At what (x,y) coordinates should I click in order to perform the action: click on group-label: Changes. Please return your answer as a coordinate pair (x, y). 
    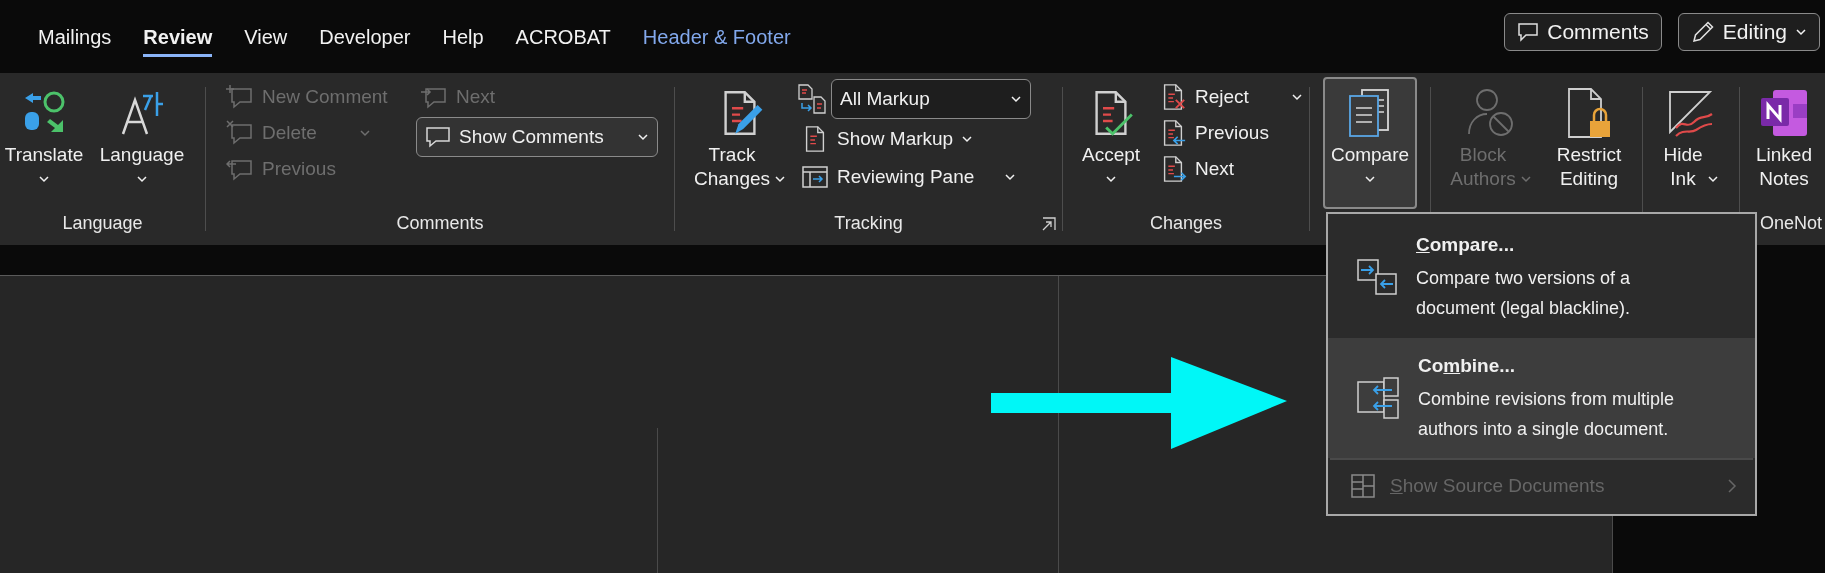
    Looking at the image, I should click on (1186, 223).